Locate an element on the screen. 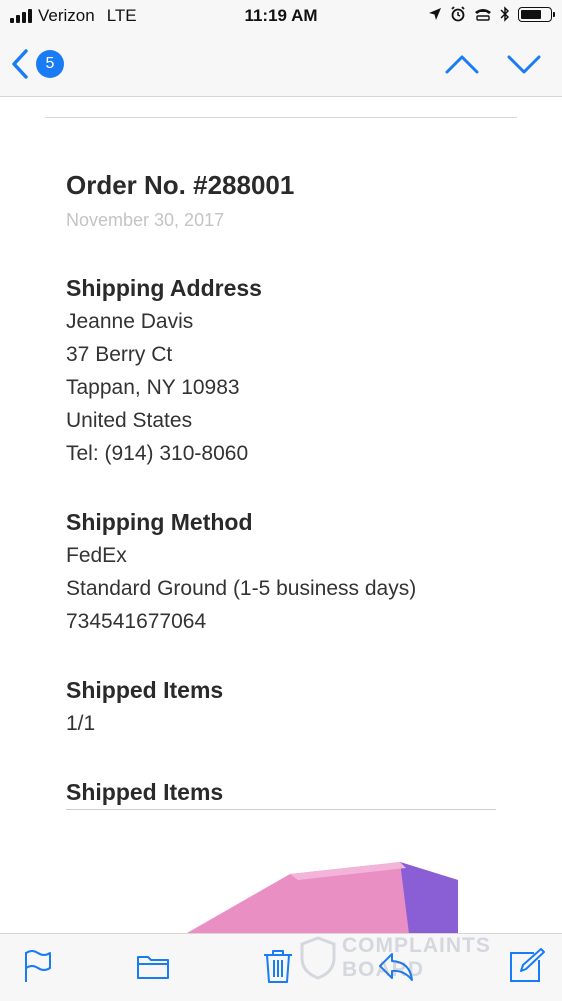  next-message-button is located at coordinates (524, 64).